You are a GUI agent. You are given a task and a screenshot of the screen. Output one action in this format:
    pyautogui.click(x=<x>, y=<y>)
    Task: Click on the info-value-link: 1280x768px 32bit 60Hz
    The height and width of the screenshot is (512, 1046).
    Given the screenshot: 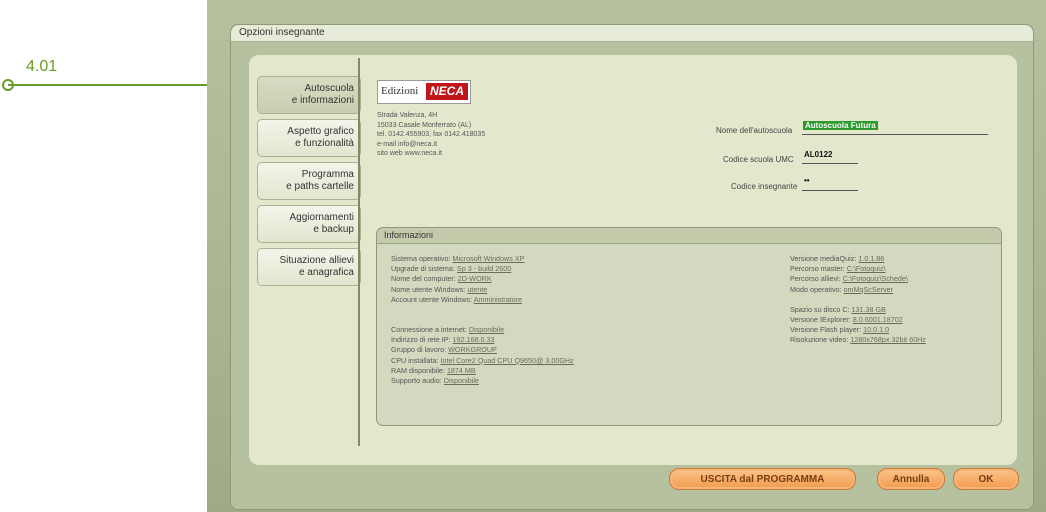 What is the action you would take?
    pyautogui.click(x=888, y=339)
    